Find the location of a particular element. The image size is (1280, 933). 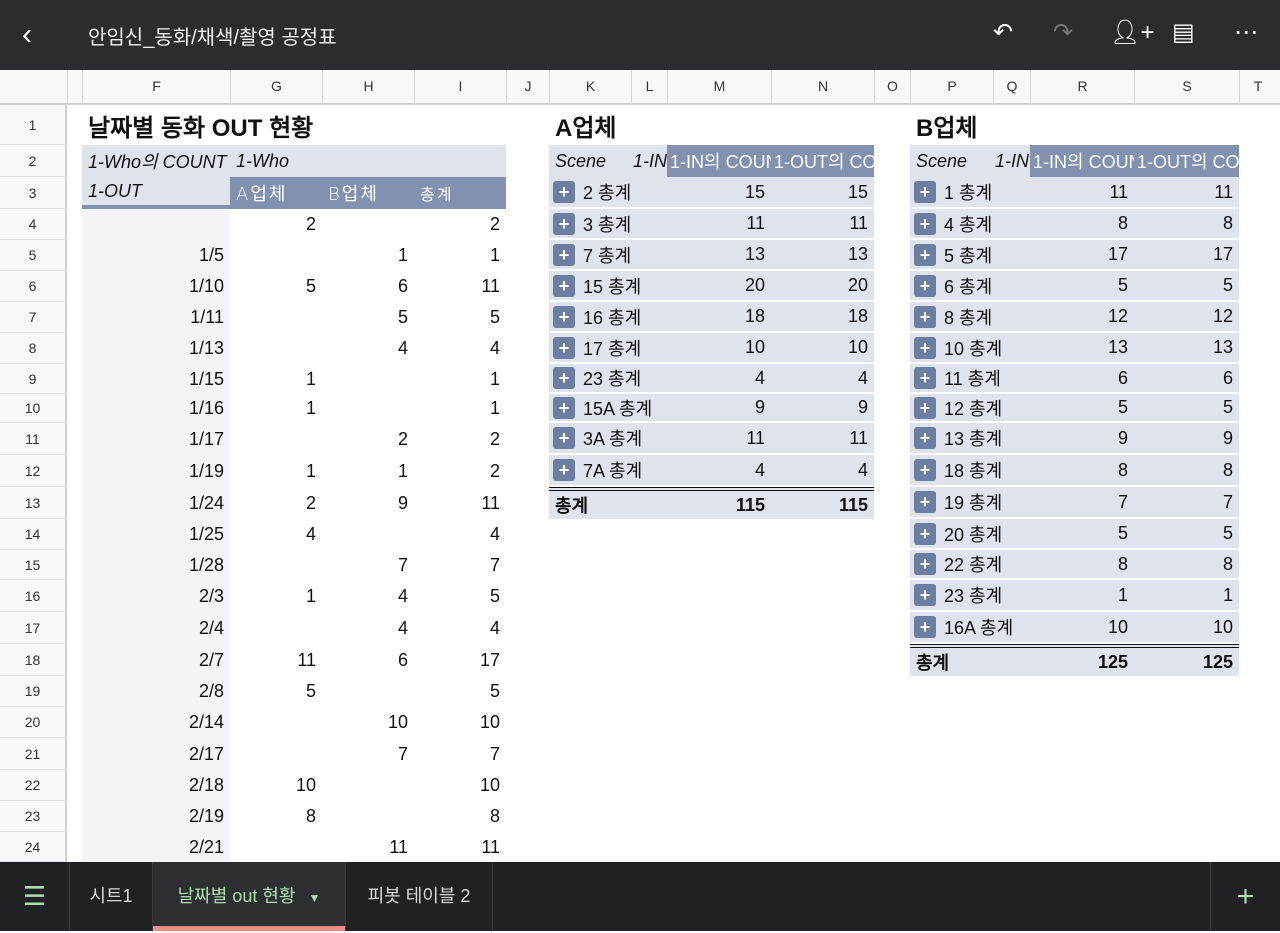

date-cell: 1/13 is located at coordinates (156, 348).